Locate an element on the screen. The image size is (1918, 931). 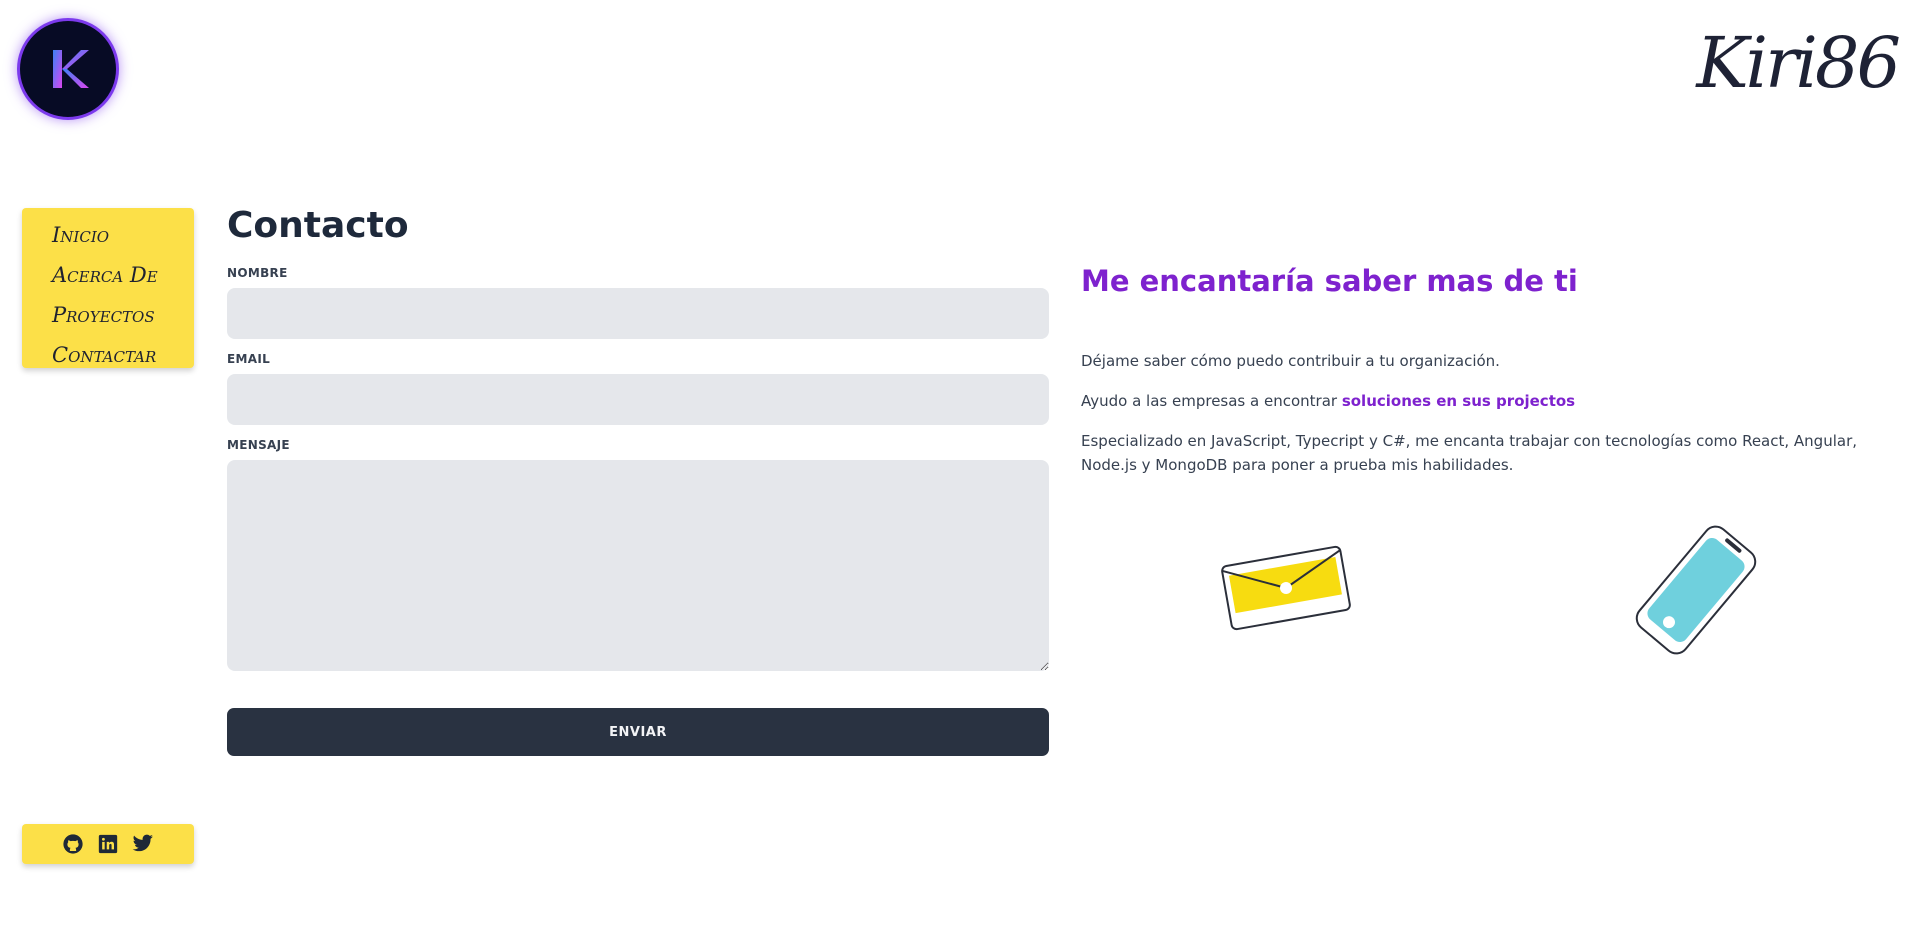
logo is located at coordinates (68, 69).